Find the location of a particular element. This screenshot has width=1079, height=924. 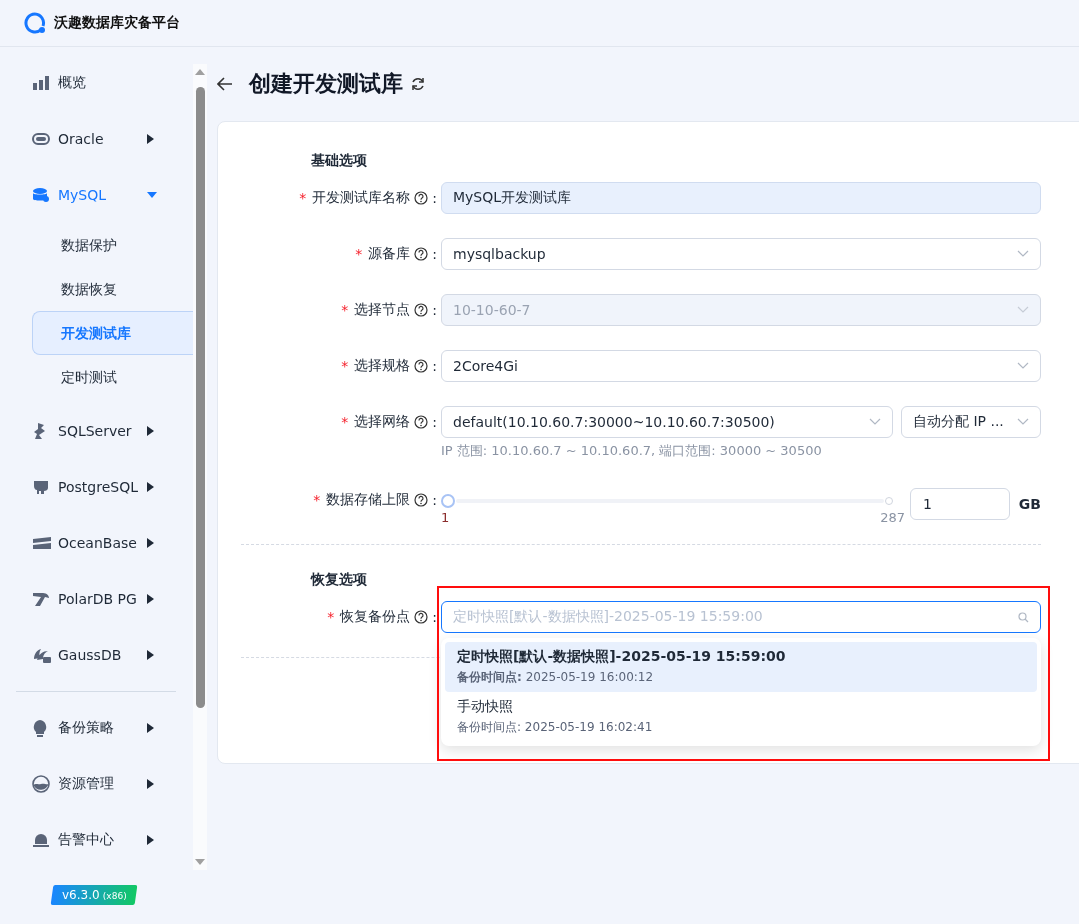

slider-min-label: 1 is located at coordinates (445, 517).